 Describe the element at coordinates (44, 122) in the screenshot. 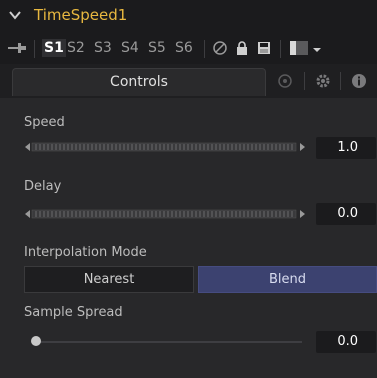

I see `speed-label: Speed` at that location.